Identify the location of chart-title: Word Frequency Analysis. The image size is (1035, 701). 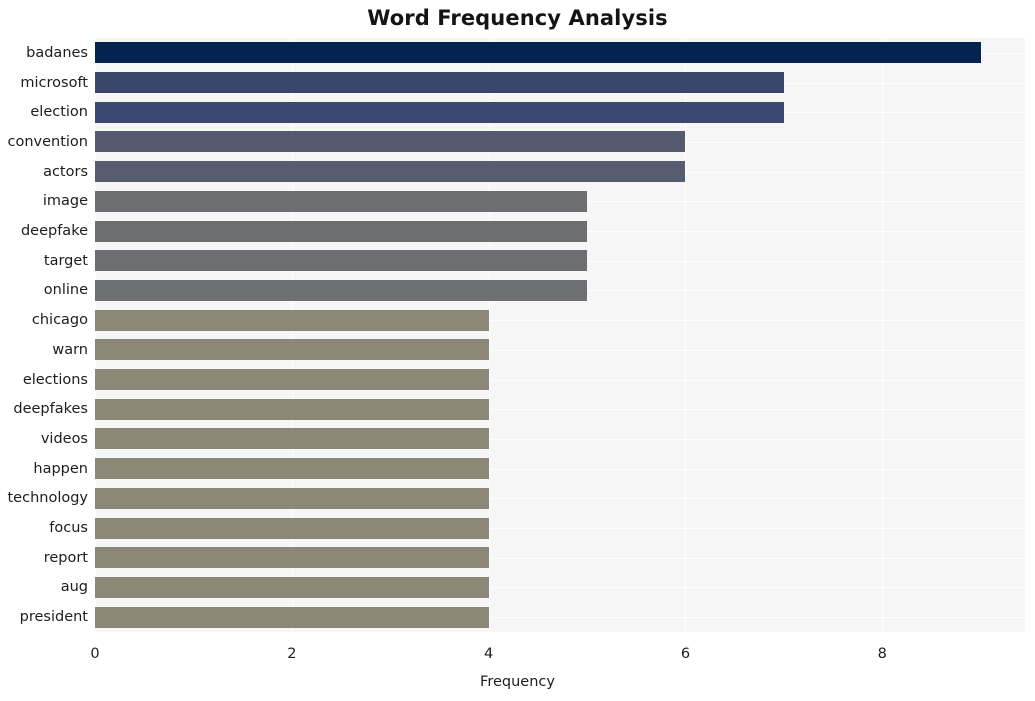
(517, 18).